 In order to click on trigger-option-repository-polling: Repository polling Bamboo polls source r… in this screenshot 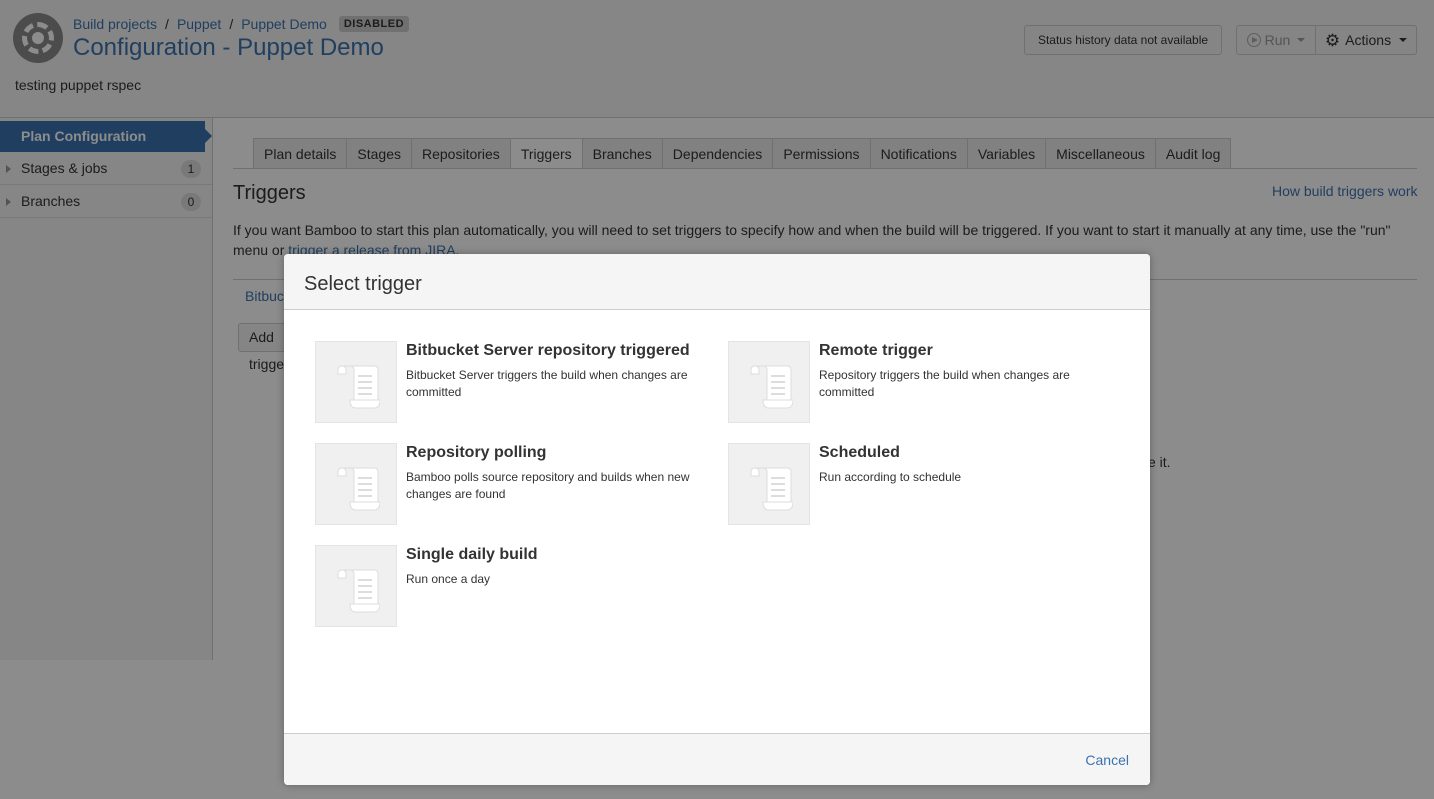, I will do `click(505, 484)`.